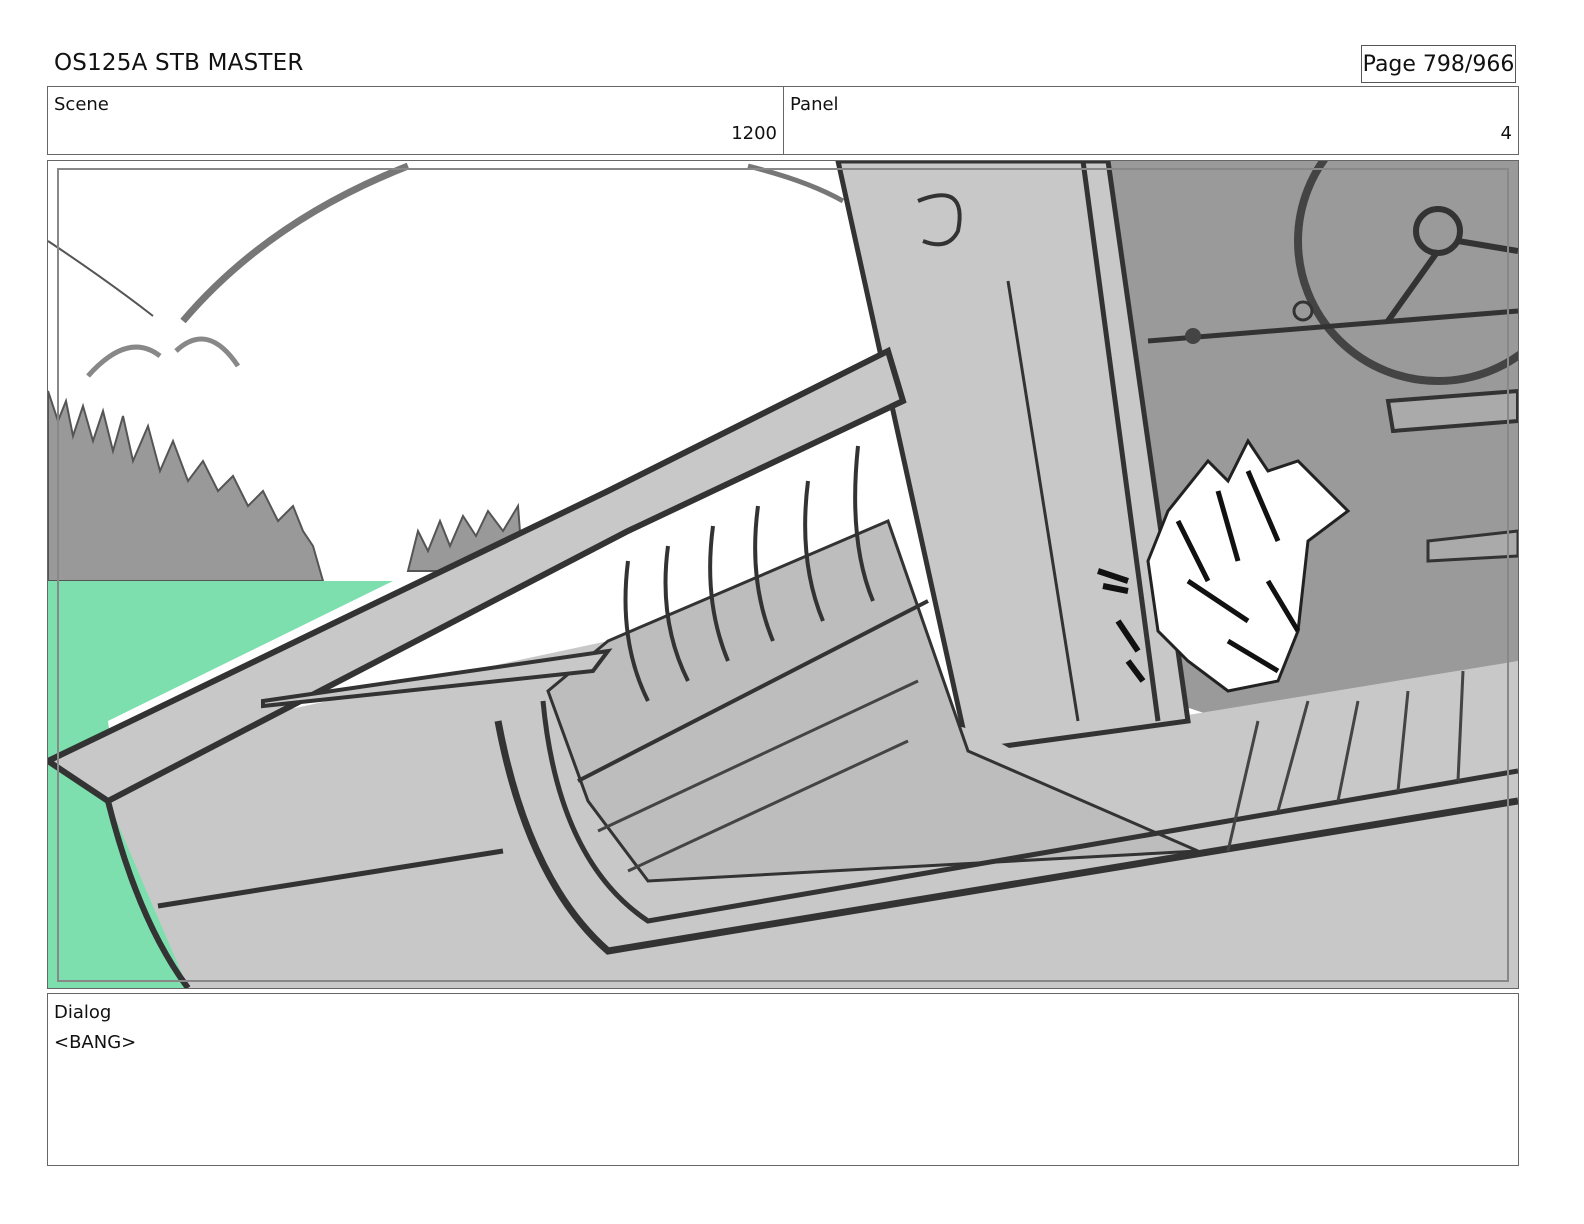 The image size is (1584, 1224). I want to click on scene-cell: Scene 1200, so click(416, 120).